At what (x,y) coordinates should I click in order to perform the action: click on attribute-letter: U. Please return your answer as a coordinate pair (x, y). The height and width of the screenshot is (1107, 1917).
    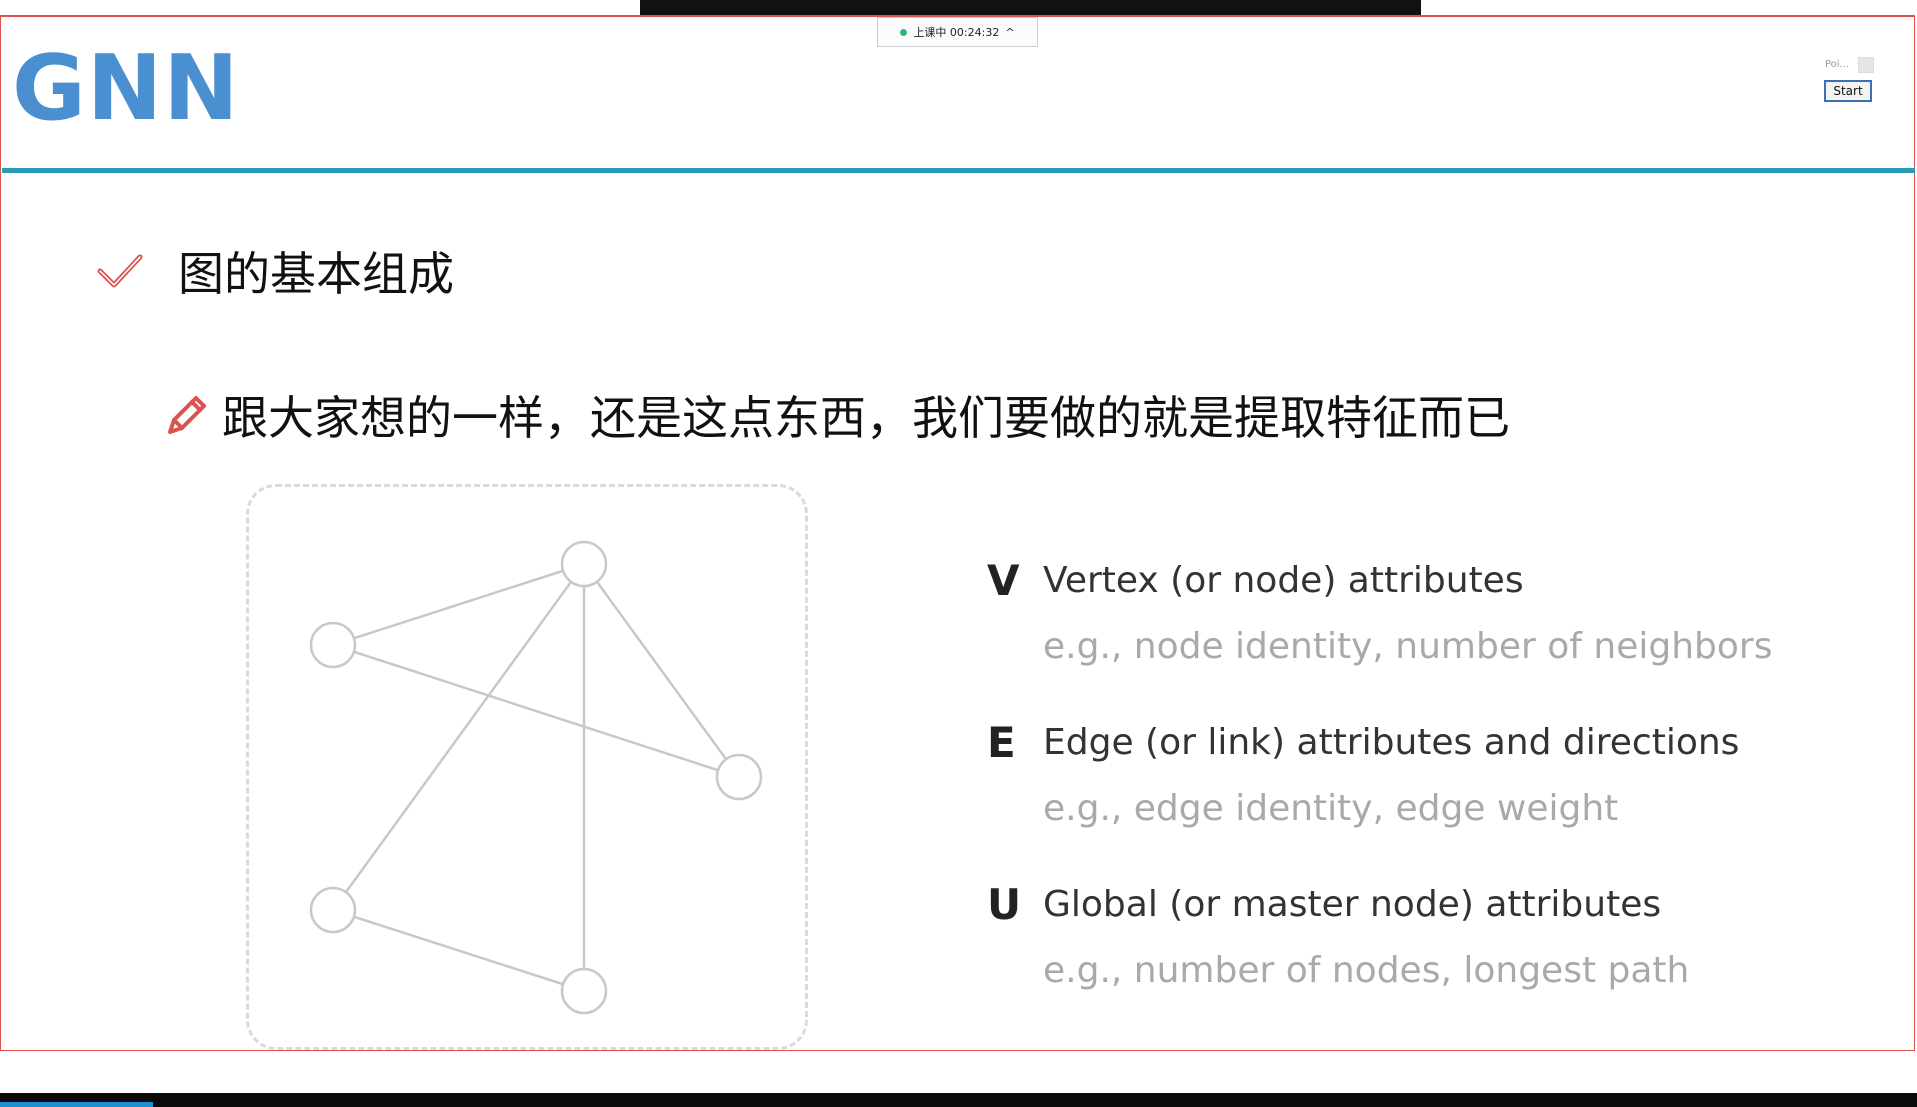
    Looking at the image, I should click on (1004, 904).